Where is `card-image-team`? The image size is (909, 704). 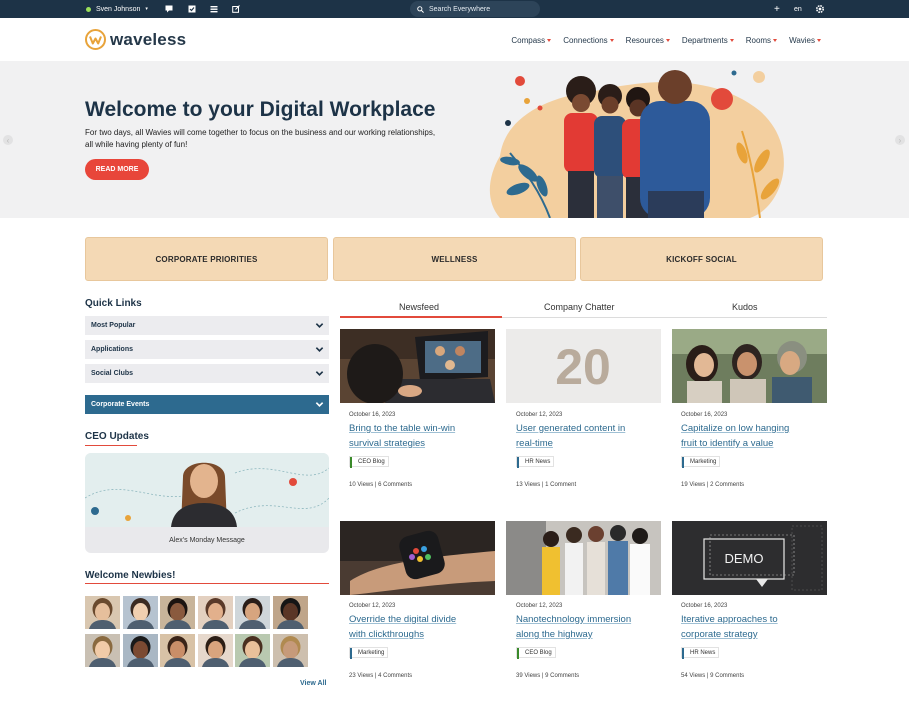
card-image-team is located at coordinates (583, 558).